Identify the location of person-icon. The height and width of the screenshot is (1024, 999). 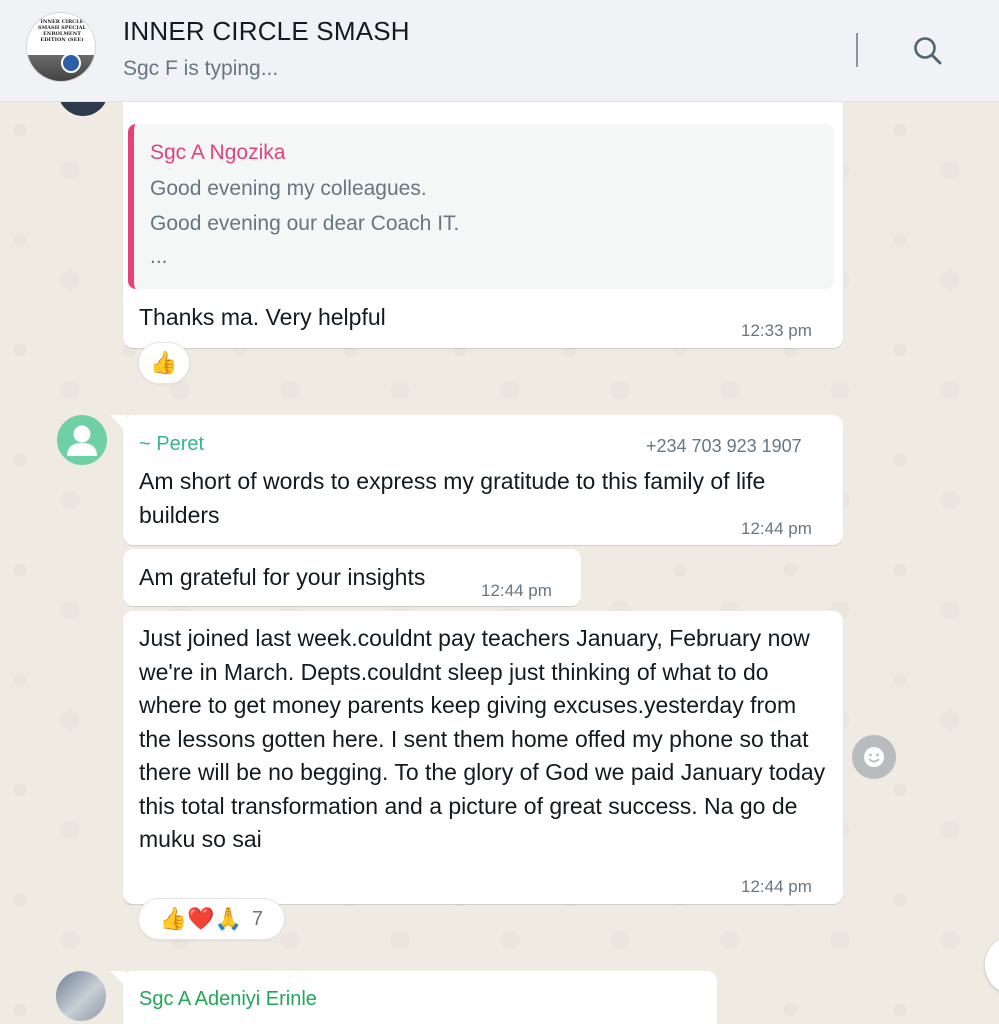
(82, 440).